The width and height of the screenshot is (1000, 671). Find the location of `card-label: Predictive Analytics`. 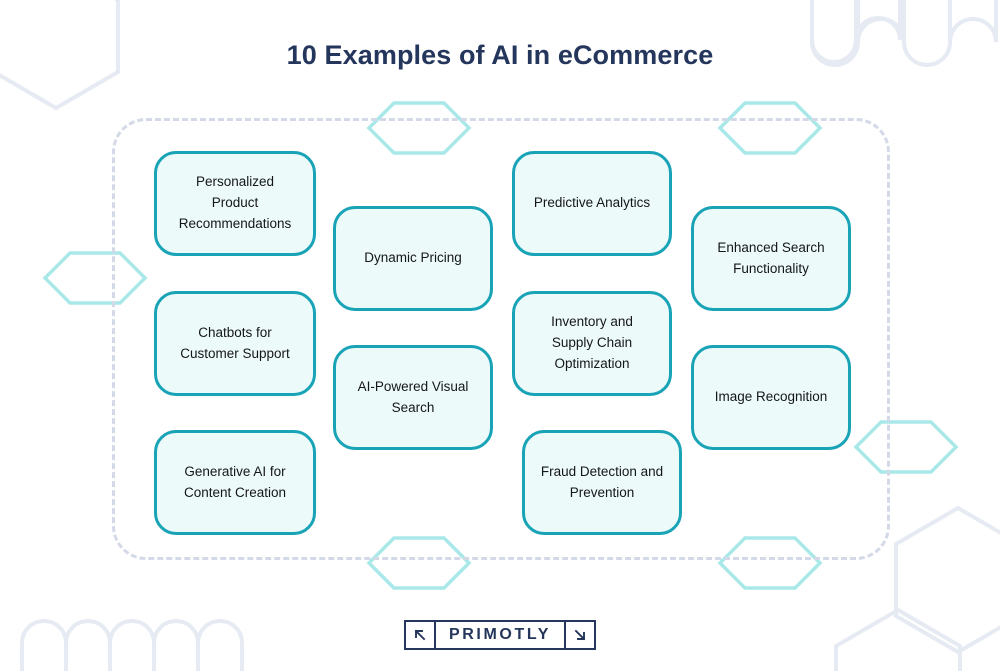

card-label: Predictive Analytics is located at coordinates (592, 203).